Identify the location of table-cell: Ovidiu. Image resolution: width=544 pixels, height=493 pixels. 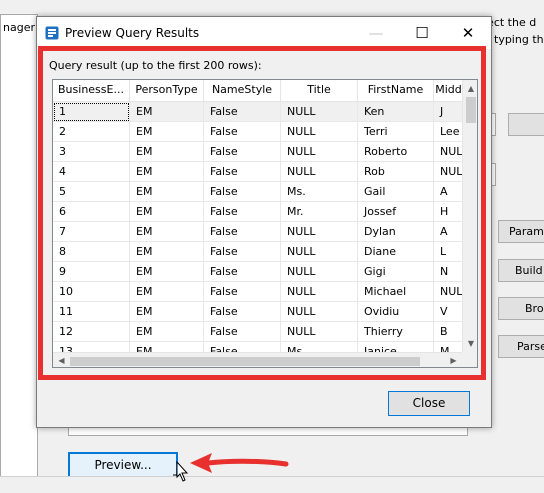
(396, 312).